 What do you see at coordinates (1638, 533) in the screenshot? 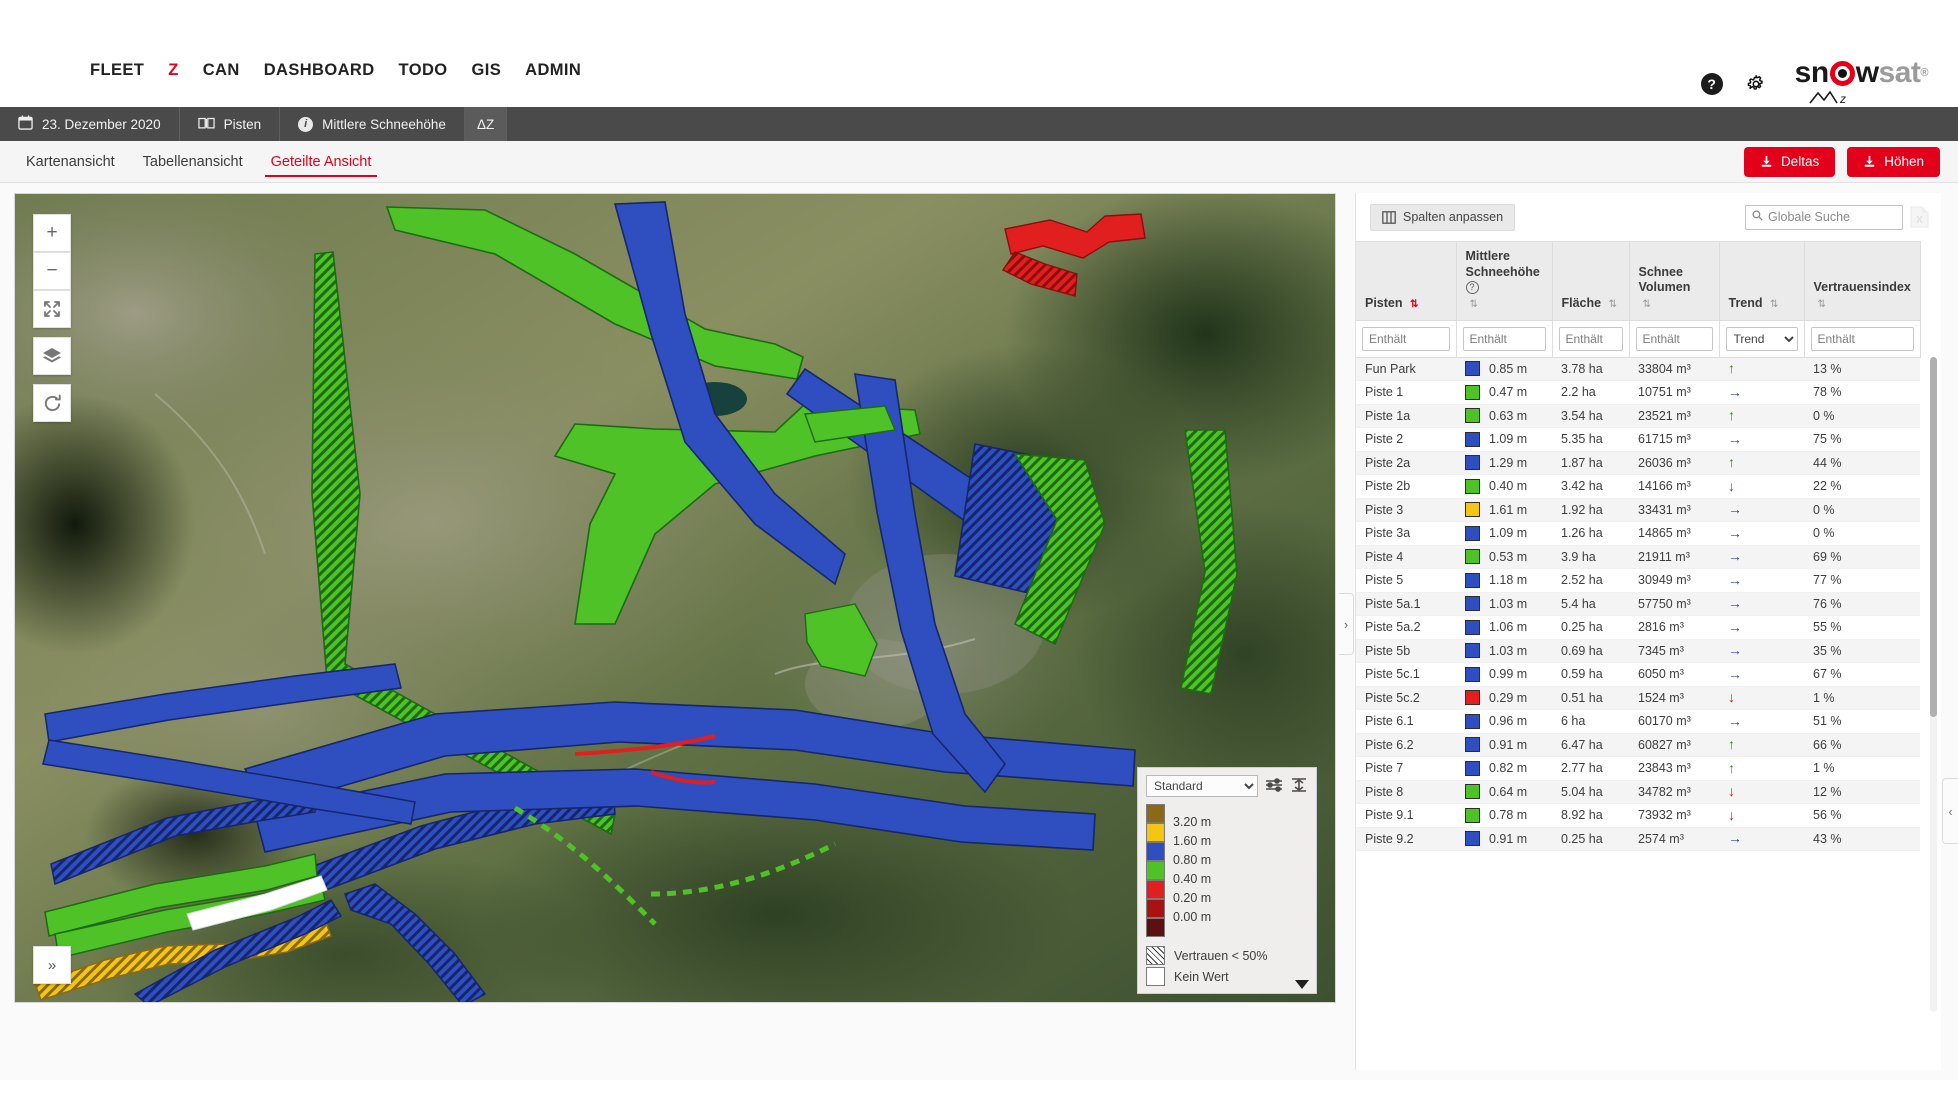
I see `table-row: Piste 3a 1.09 m 1.26 ha 14865 m³ → 0 %` at bounding box center [1638, 533].